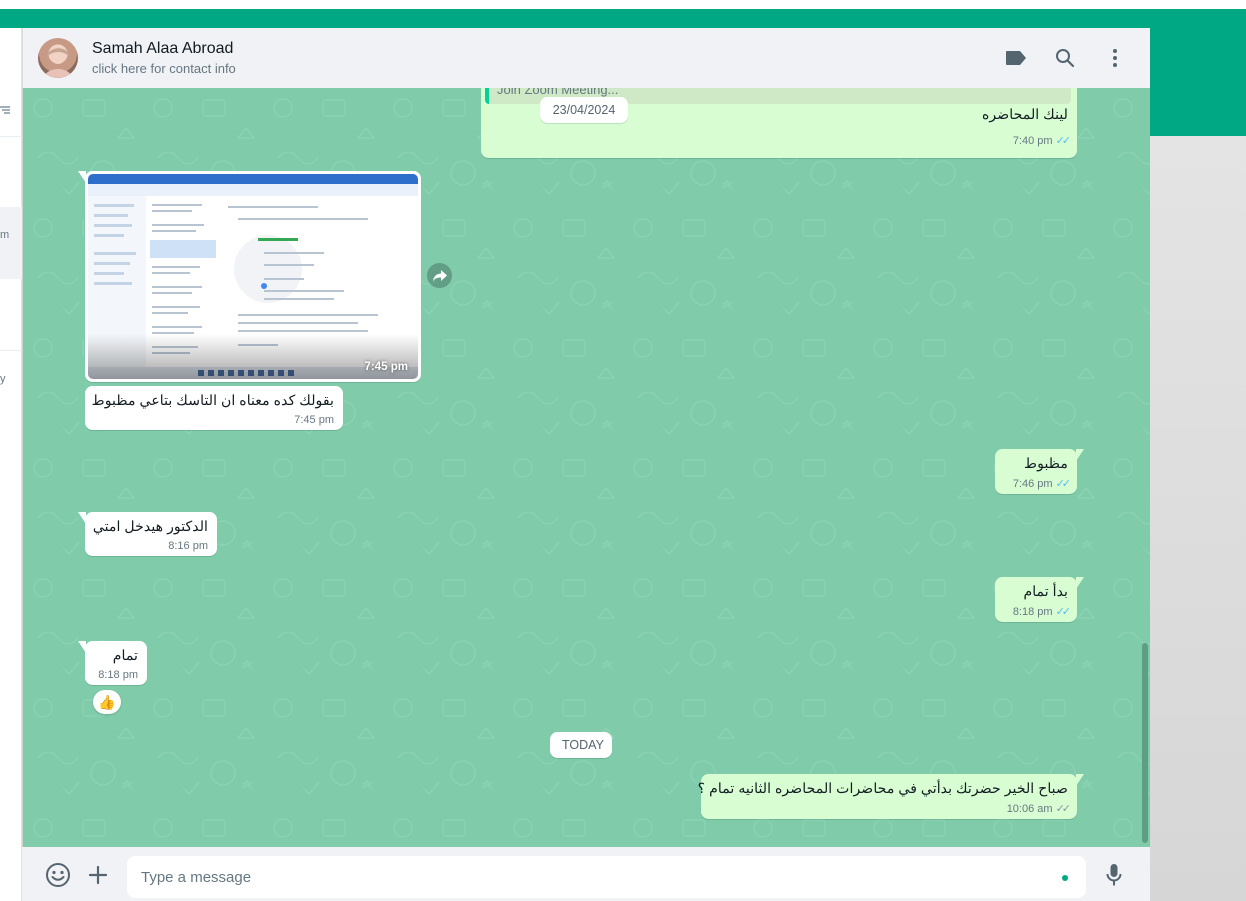  I want to click on input-status-dot, so click(1065, 878).